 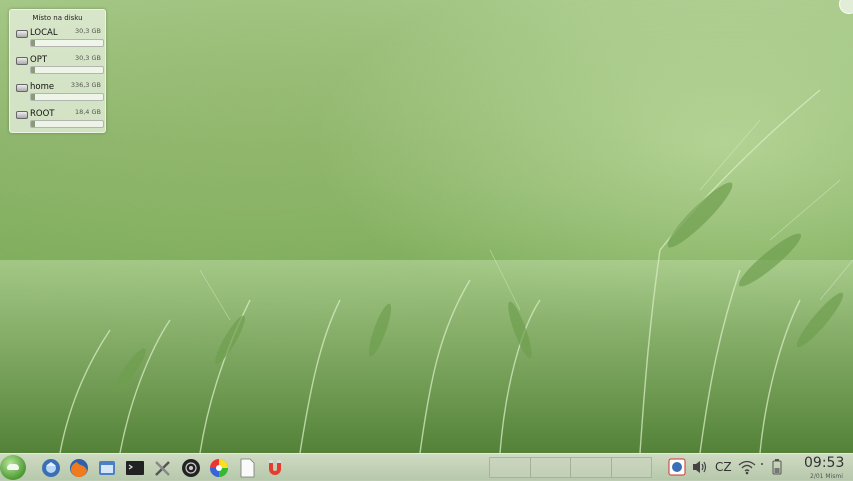 I want to click on thunderbird-icon, so click(x=51, y=468).